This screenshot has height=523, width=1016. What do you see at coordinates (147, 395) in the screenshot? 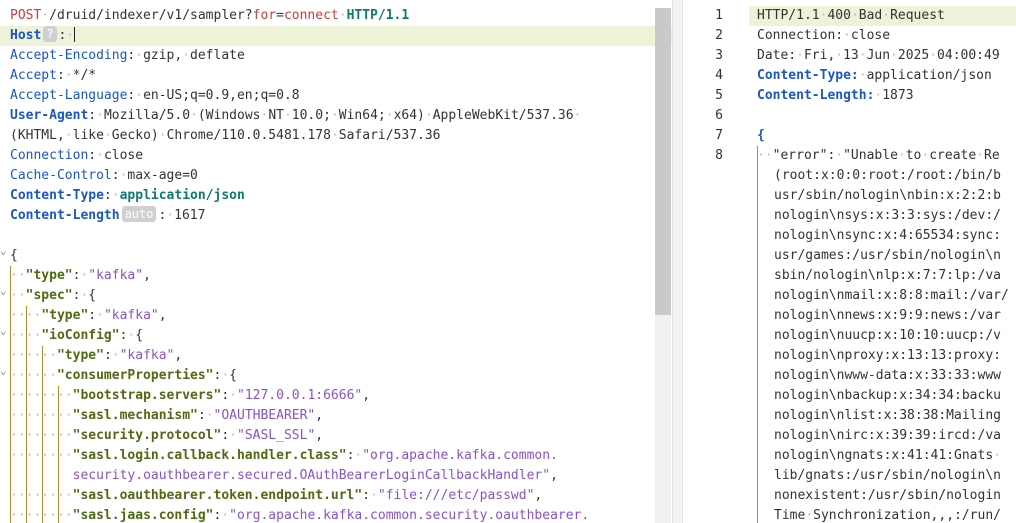
I see `code-token: "bootstrap.servers"` at bounding box center [147, 395].